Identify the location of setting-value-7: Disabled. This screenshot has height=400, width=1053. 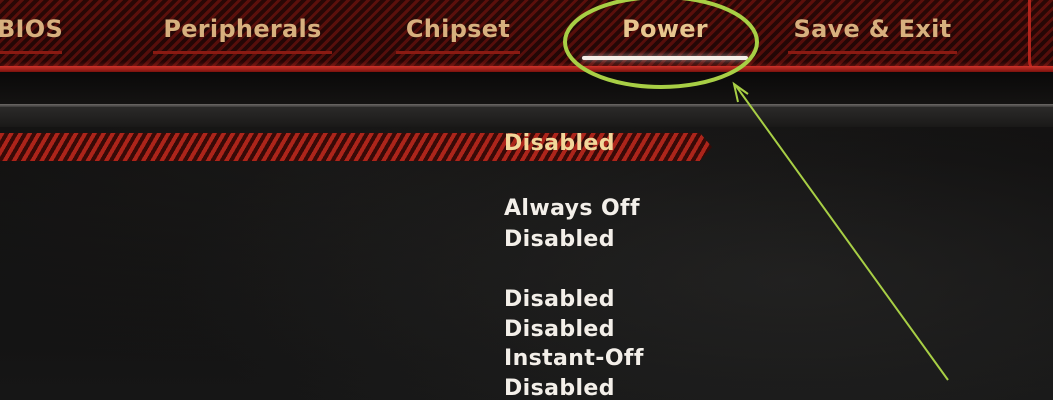
(559, 389).